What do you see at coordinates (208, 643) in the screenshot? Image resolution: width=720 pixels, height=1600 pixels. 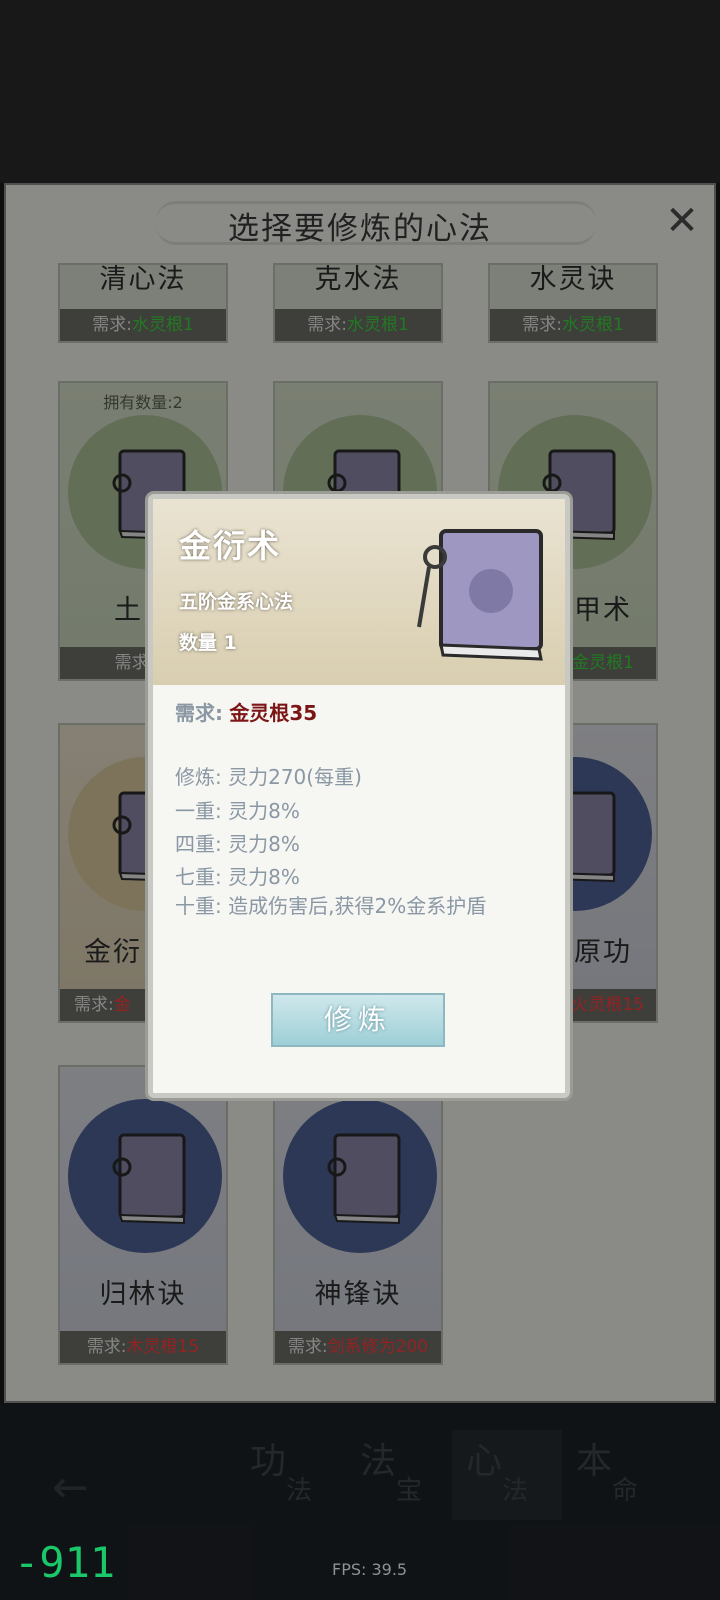 I see `dialog-quantity: 数量 1` at bounding box center [208, 643].